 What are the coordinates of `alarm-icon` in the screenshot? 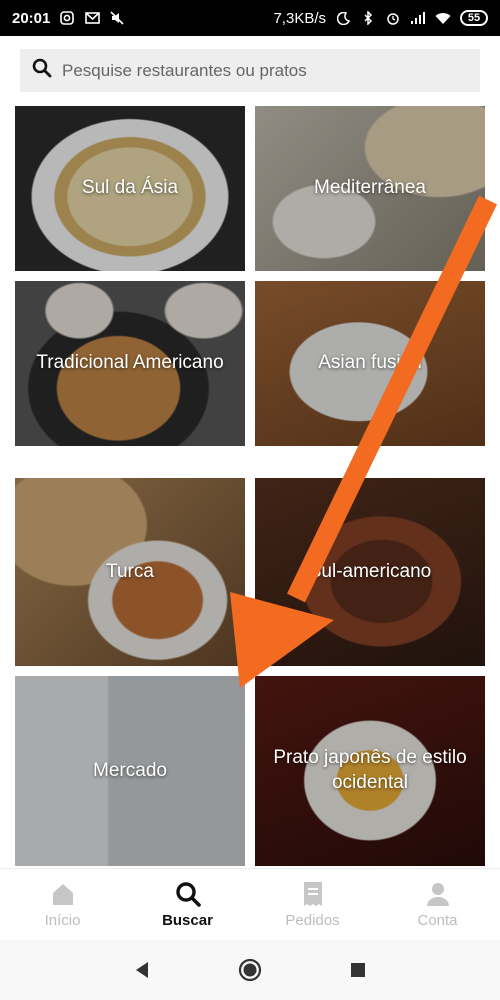 It's located at (393, 18).